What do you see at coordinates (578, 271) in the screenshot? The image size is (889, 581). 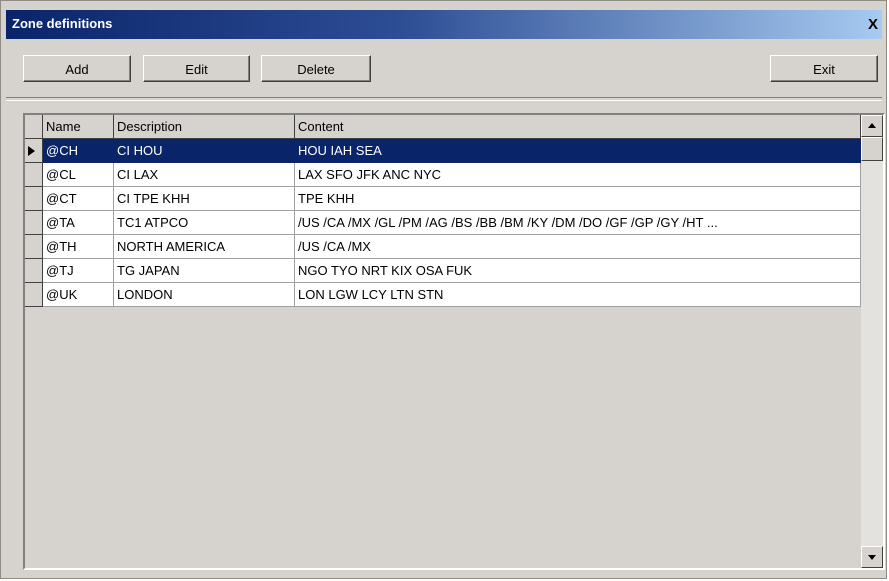 I see `cell-content: NGO TYO NRT KIX OSA FUK` at bounding box center [578, 271].